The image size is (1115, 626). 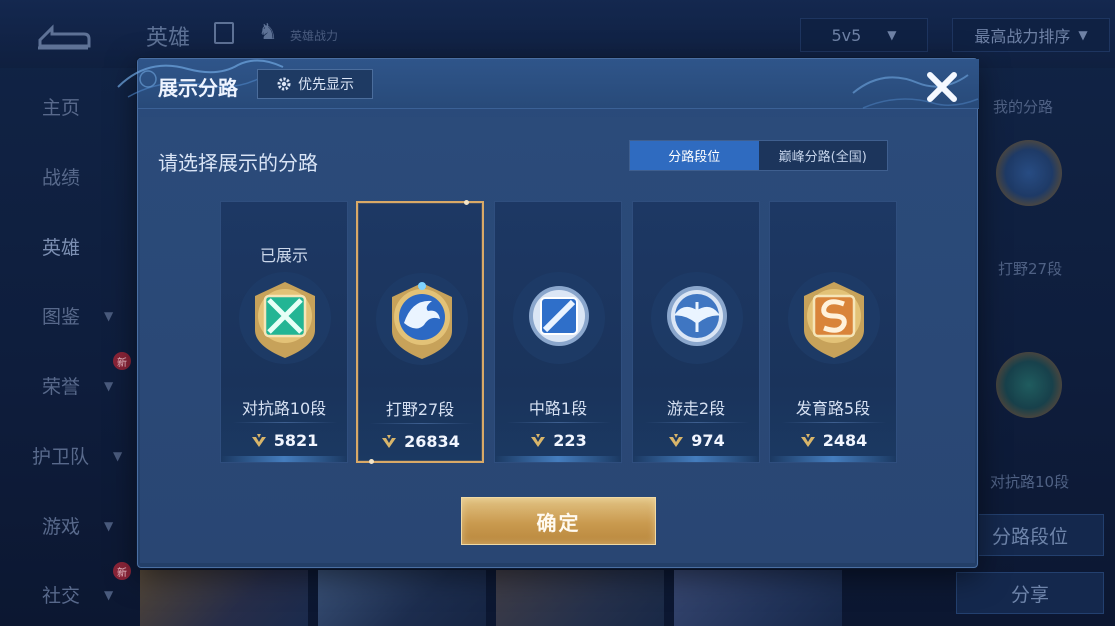 What do you see at coordinates (326, 85) in the screenshot?
I see `priority-display-label: 优先显示` at bounding box center [326, 85].